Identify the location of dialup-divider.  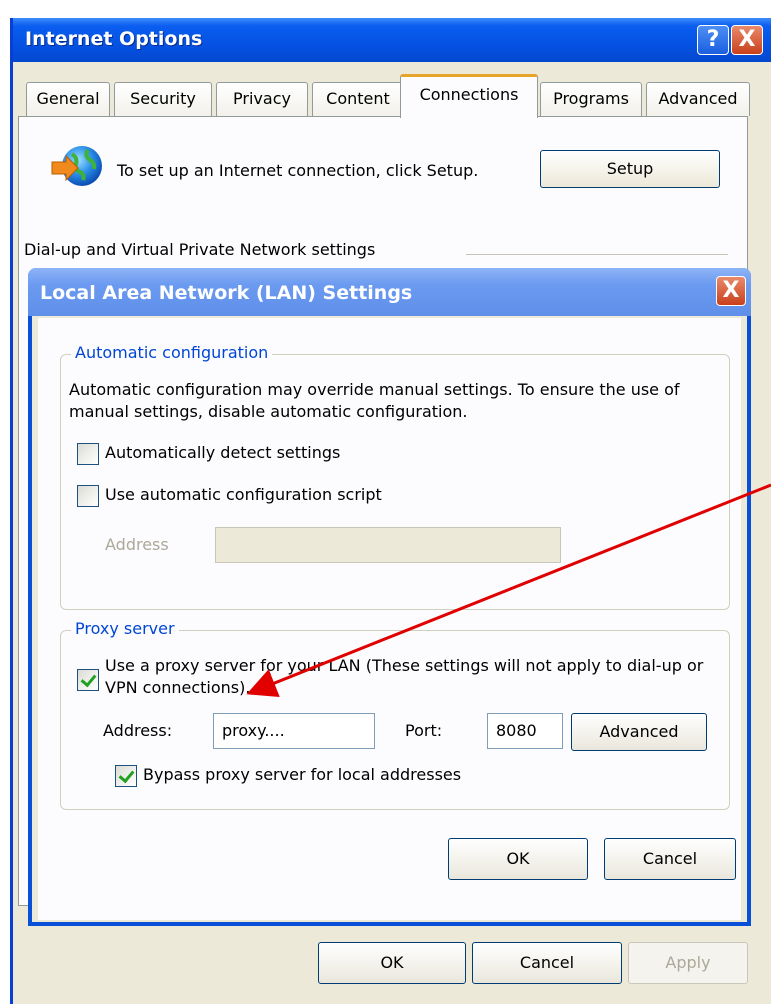
(597, 254).